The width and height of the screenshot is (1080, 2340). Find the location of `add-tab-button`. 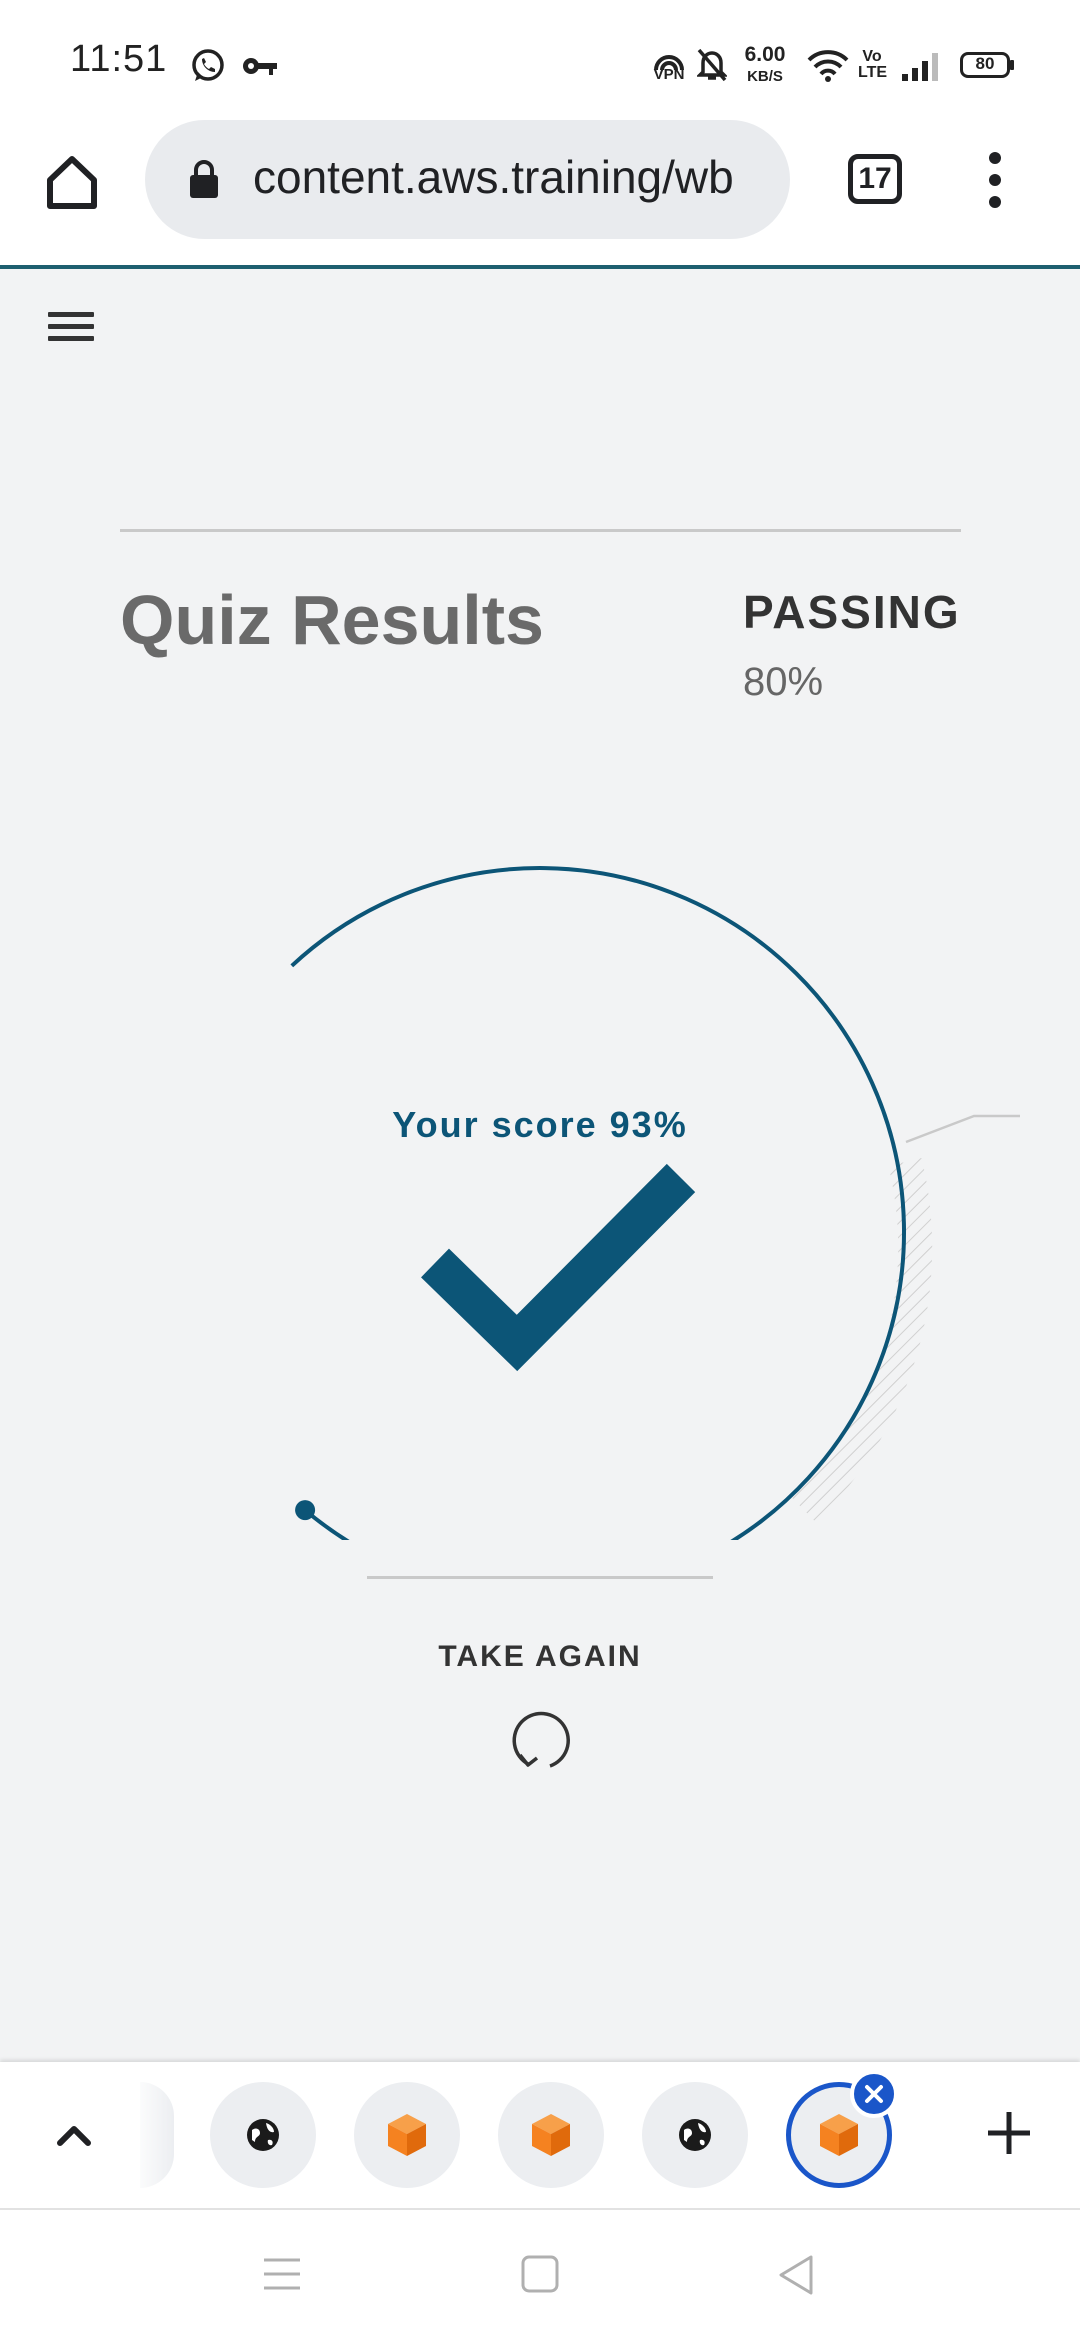

add-tab-button is located at coordinates (1009, 2133).